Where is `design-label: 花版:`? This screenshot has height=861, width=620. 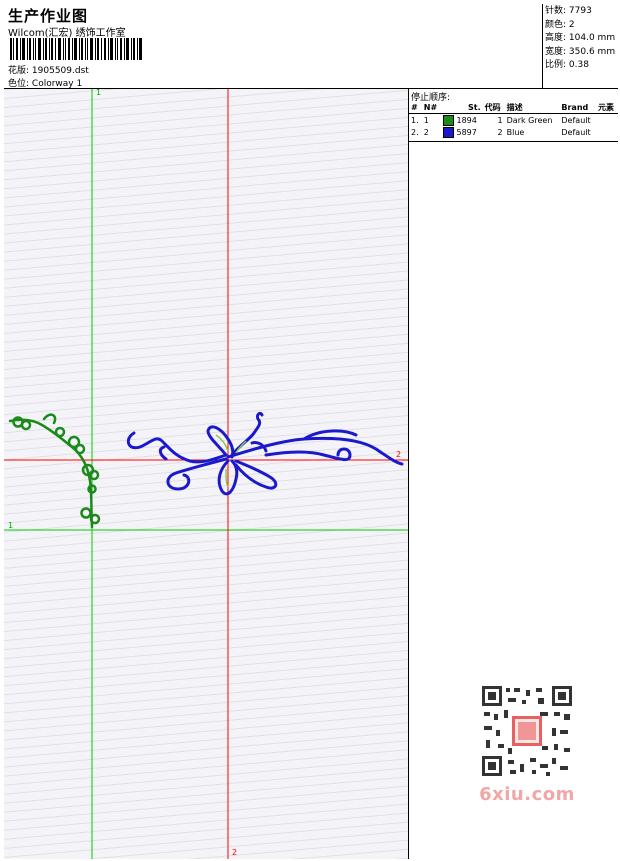 design-label: 花版: is located at coordinates (19, 71).